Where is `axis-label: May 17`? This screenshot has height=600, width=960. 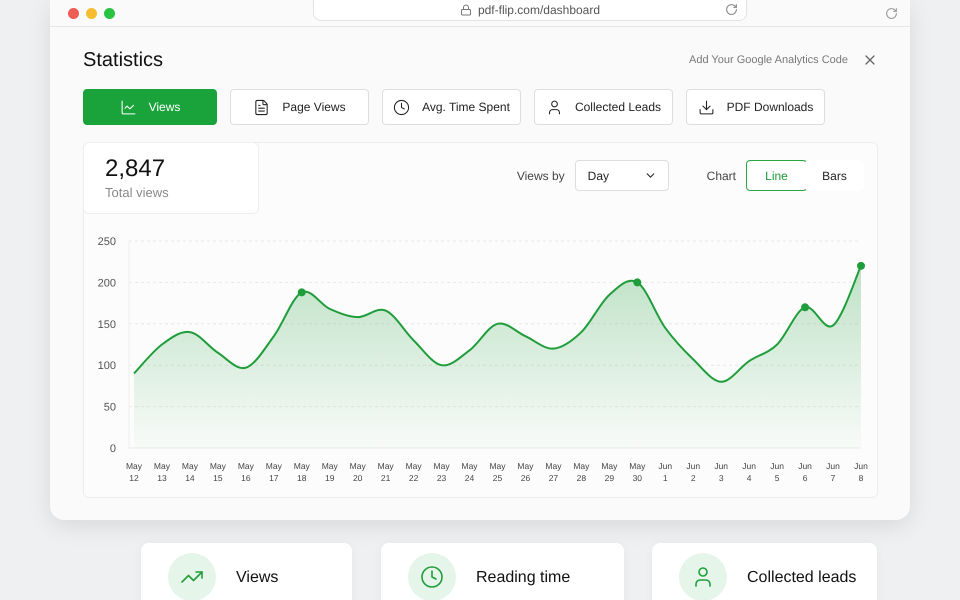
axis-label: May 17 is located at coordinates (274, 472).